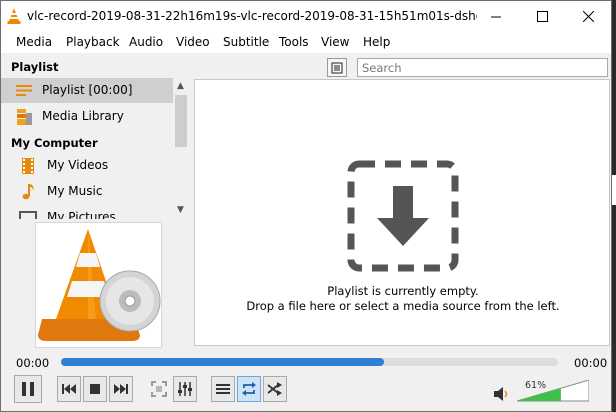 This screenshot has width=616, height=412. I want to click on menu-media: Media, so click(34, 42).